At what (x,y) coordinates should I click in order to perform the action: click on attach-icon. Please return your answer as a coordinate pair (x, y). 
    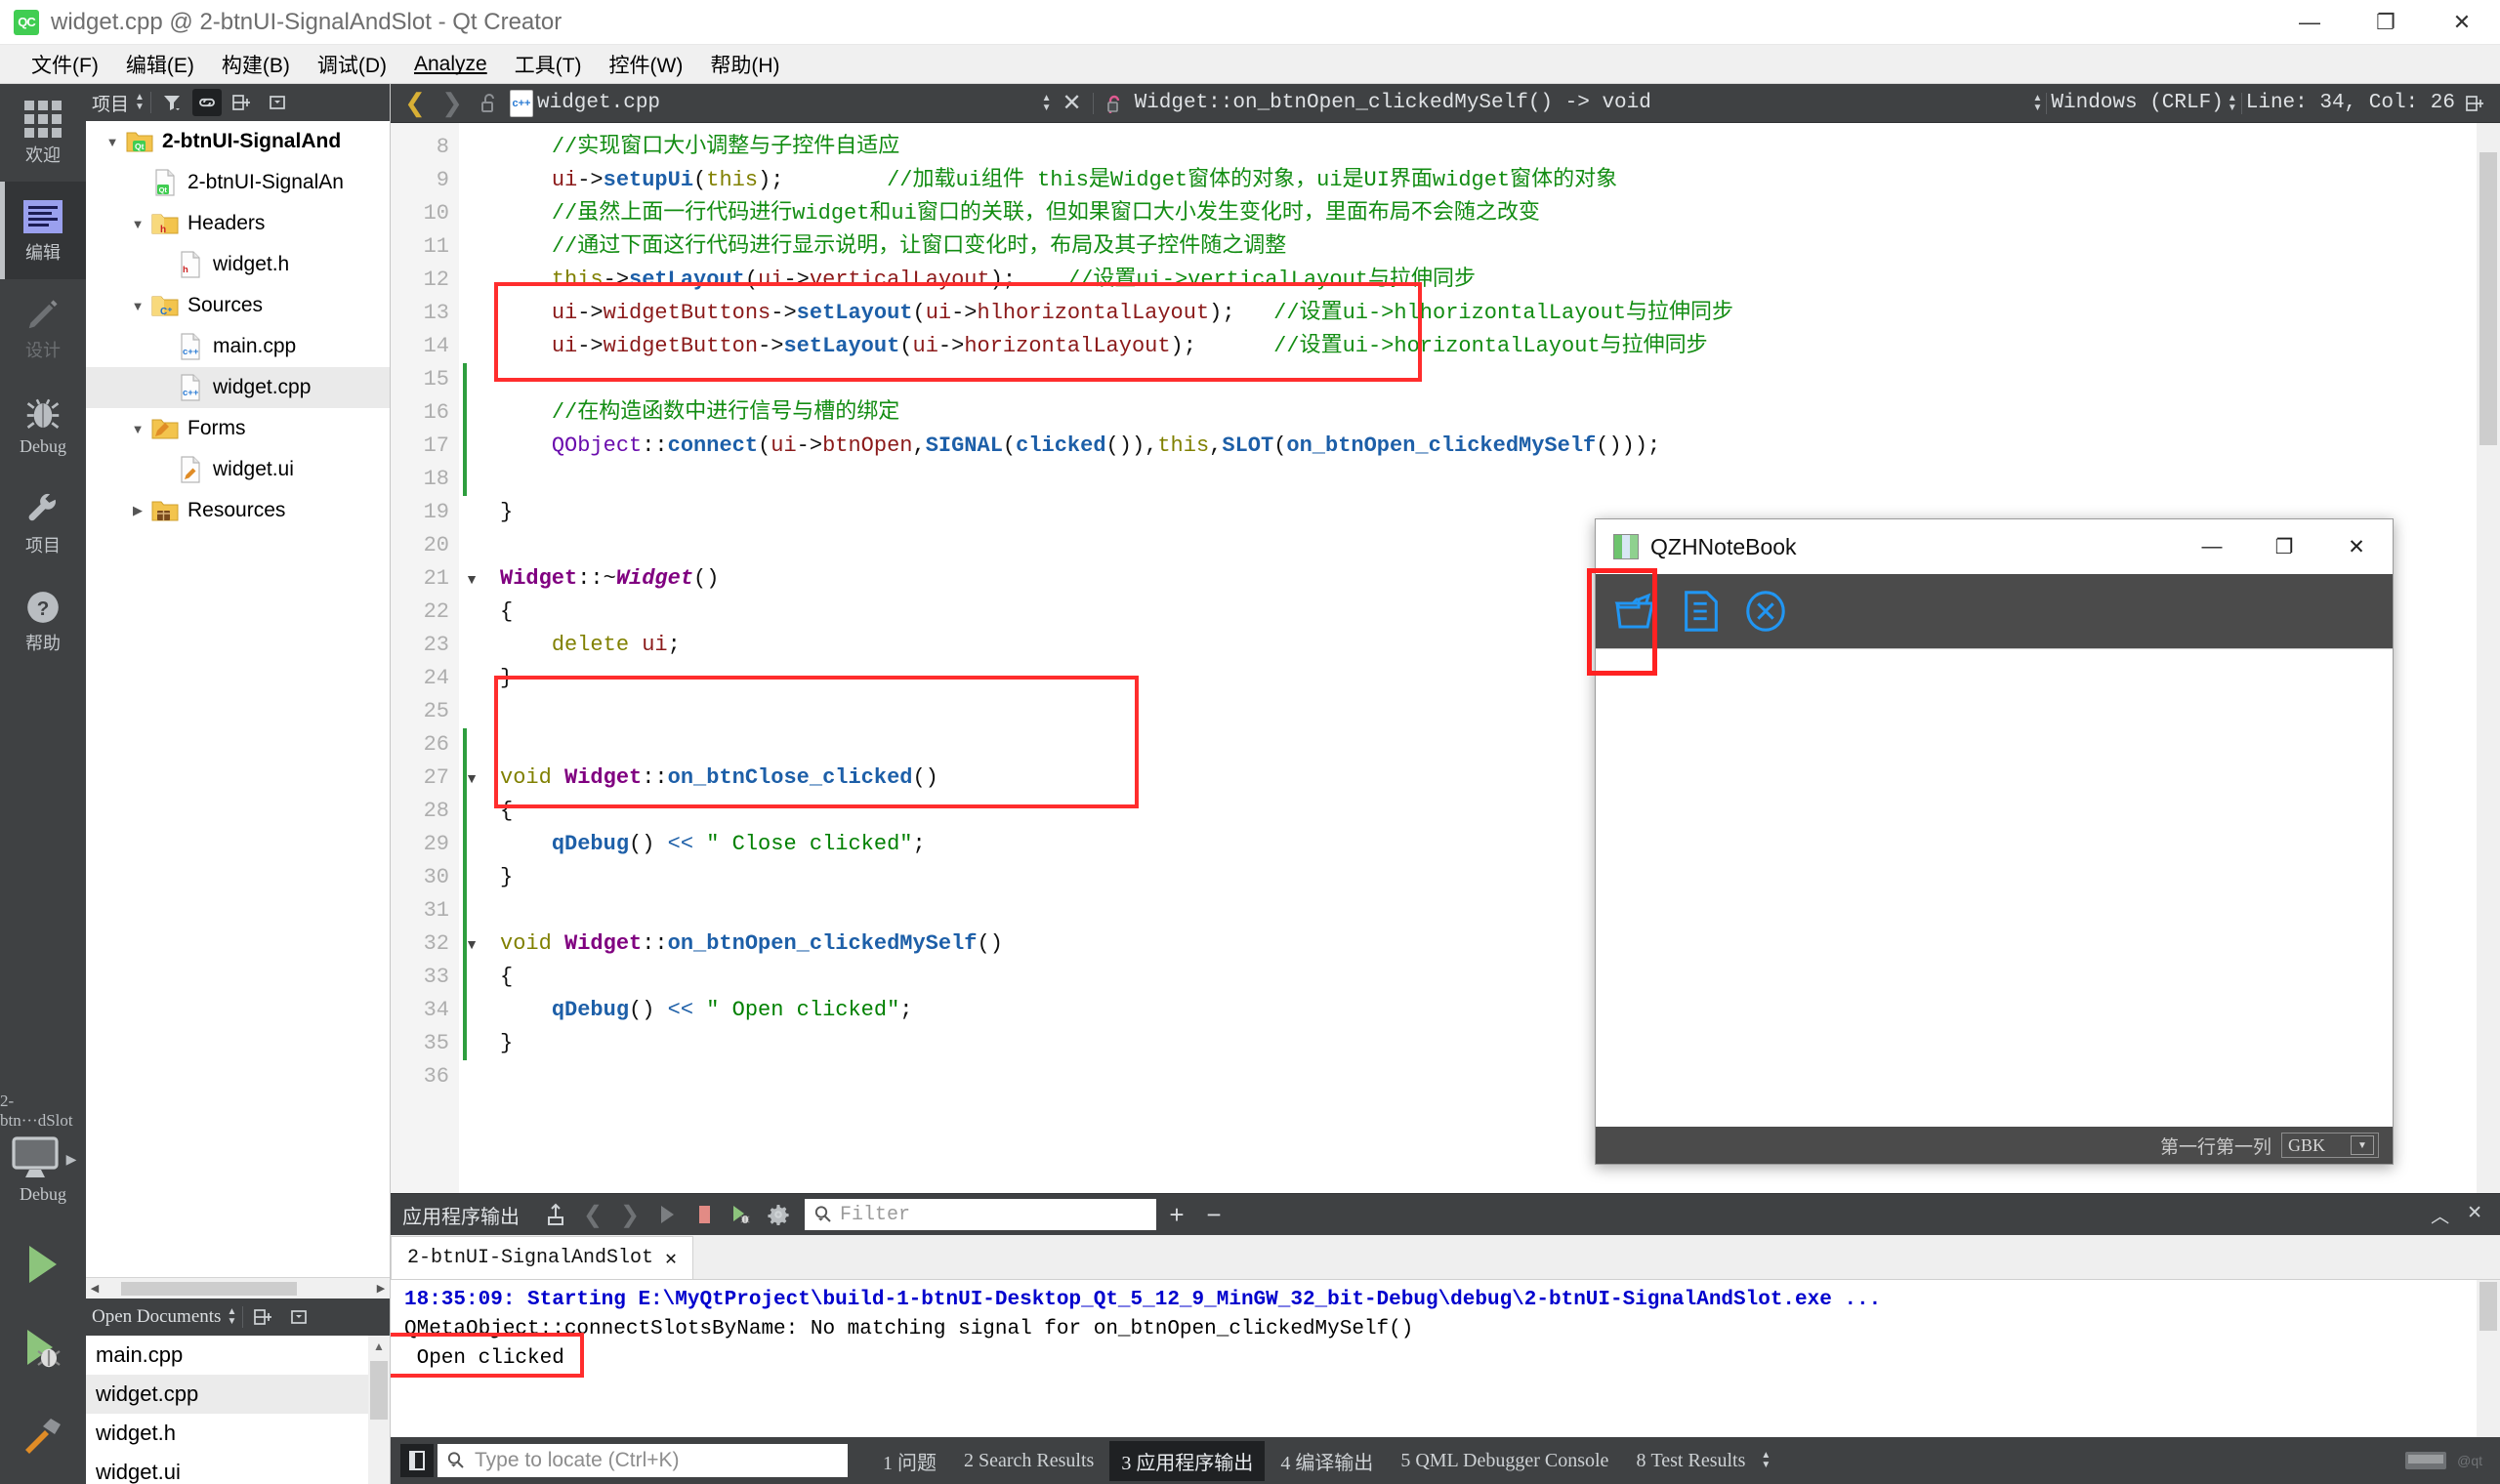
    Looking at the image, I should click on (555, 1215).